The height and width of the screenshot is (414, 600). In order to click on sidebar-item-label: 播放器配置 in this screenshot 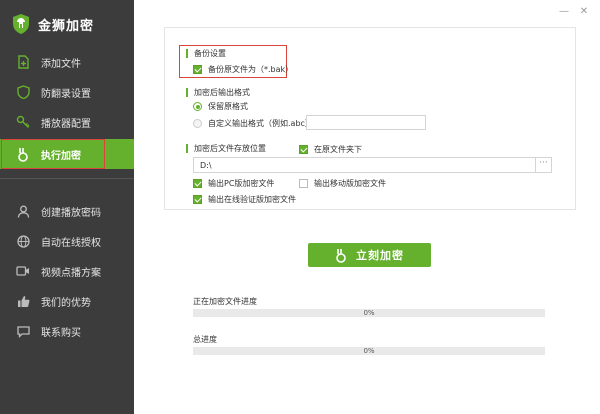, I will do `click(66, 124)`.